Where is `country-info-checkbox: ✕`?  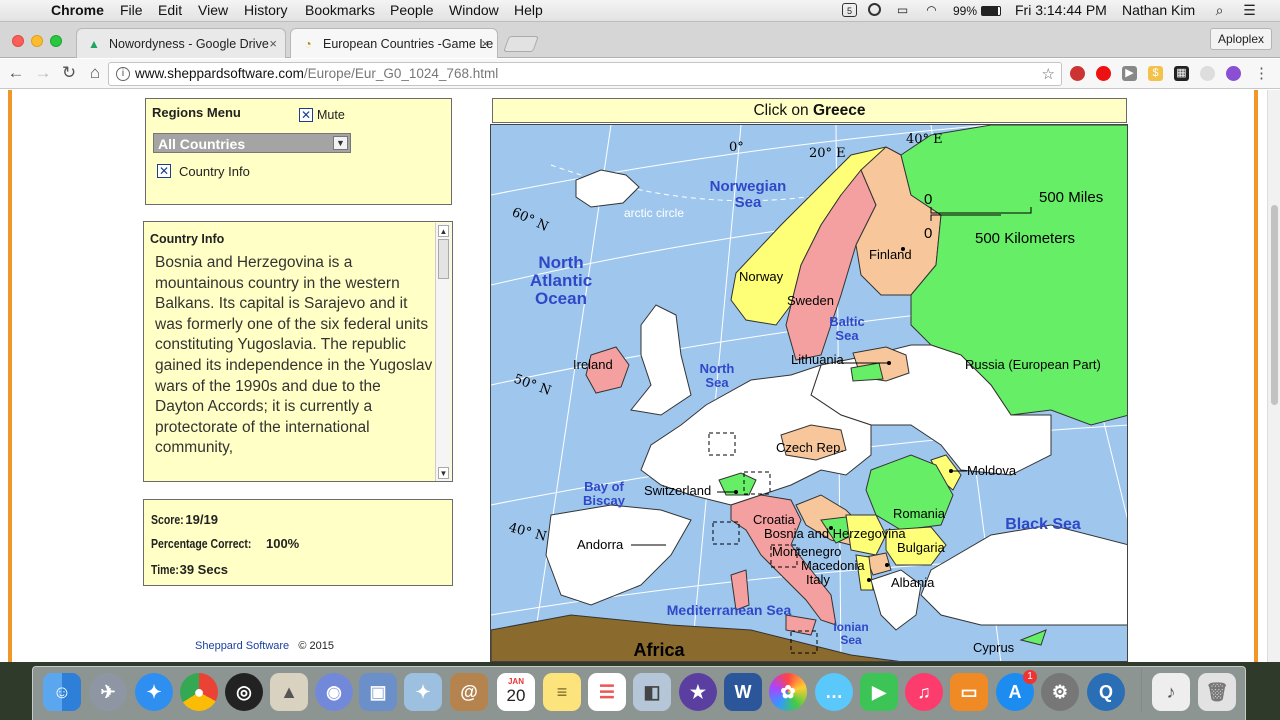
country-info-checkbox: ✕ is located at coordinates (164, 171).